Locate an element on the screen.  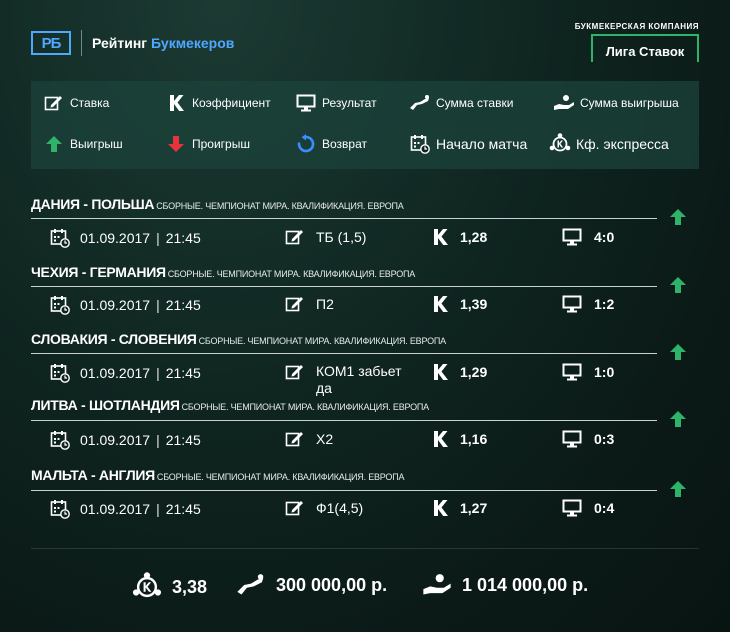
site-title: Рейтинг Букмекеров is located at coordinates (163, 43).